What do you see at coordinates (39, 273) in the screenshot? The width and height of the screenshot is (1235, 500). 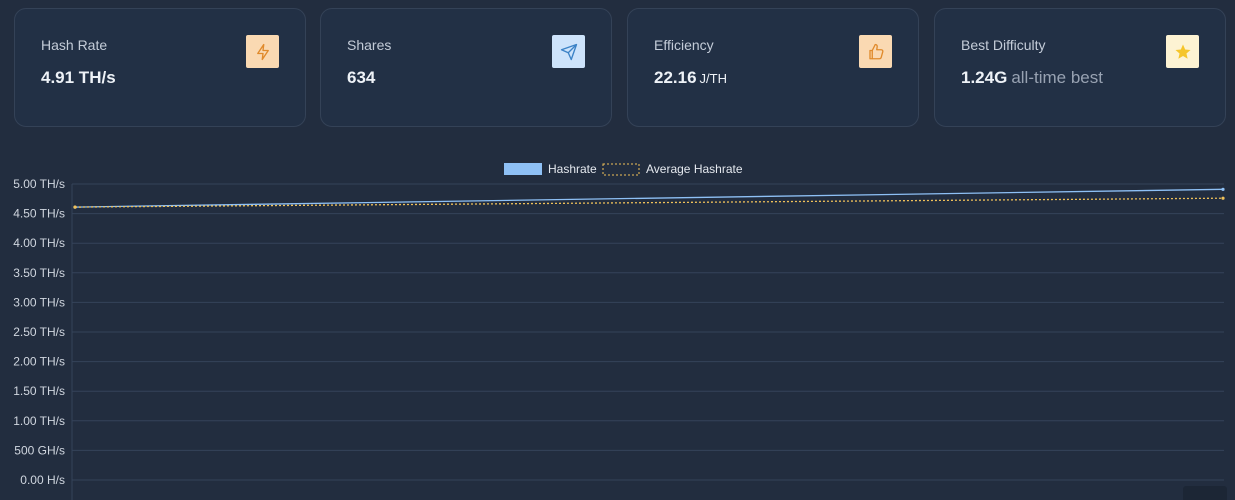 I see `y-tick-label: 3.50 TH/s` at bounding box center [39, 273].